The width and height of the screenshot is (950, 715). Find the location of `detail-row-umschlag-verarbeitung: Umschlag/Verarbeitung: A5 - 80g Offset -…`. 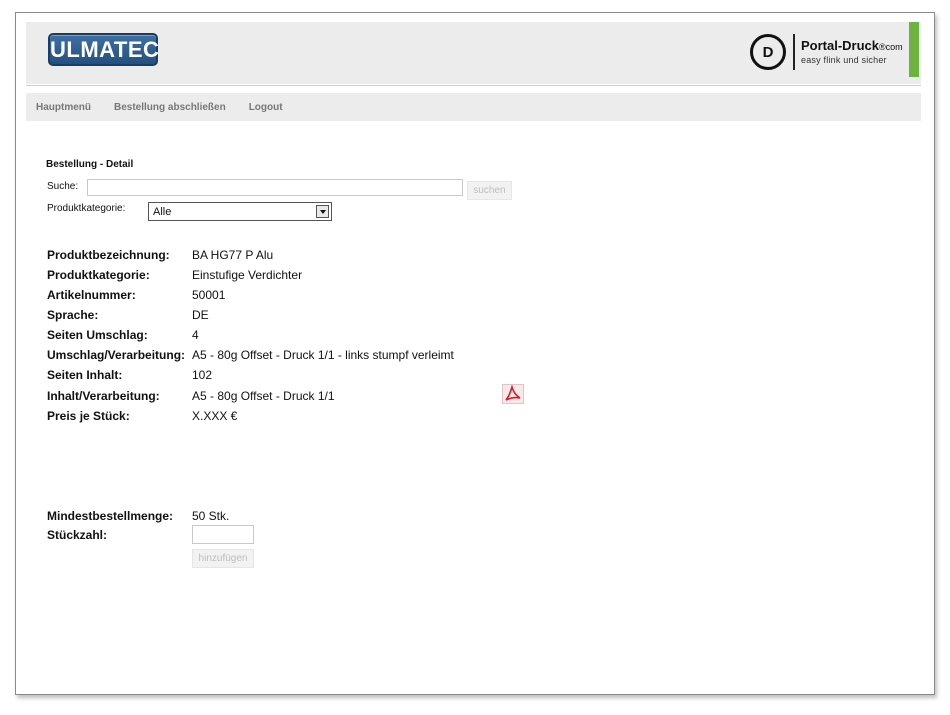

detail-row-umschlag-verarbeitung: Umschlag/Verarbeitung: A5 - 80g Offset -… is located at coordinates (250, 355).